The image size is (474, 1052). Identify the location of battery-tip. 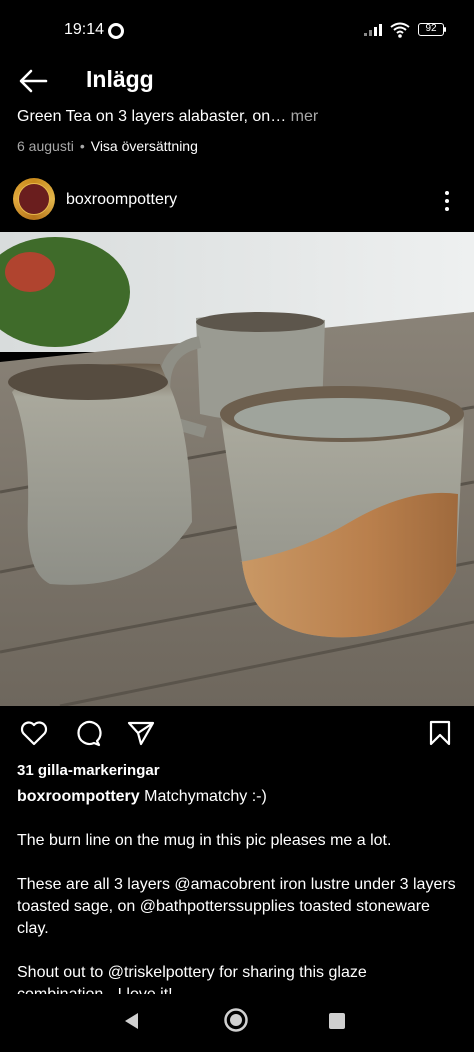
(445, 29).